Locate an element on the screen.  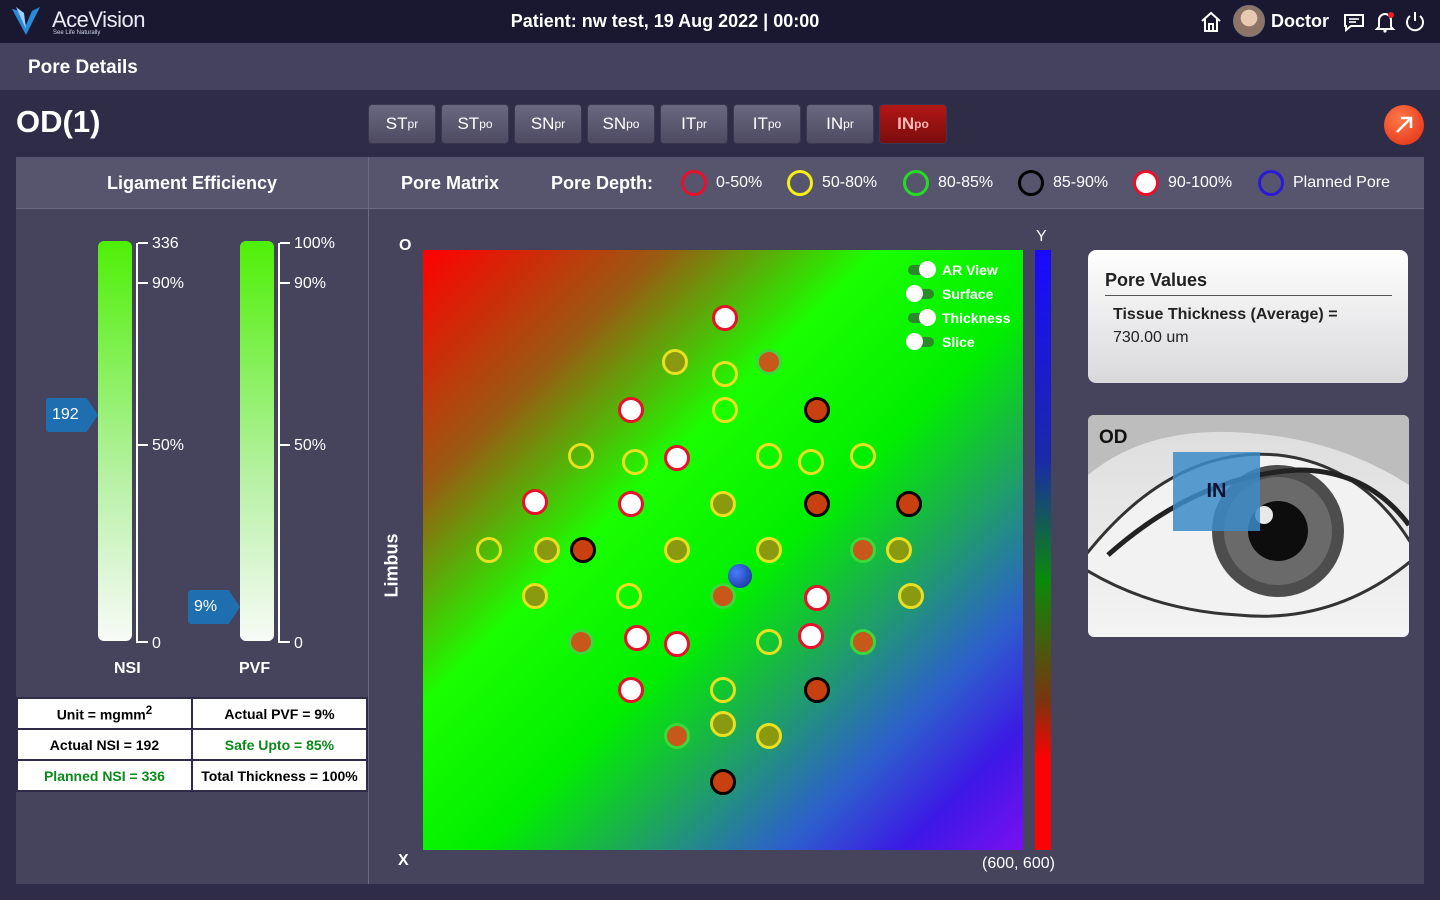
nsi-tick-top is located at coordinates (143, 243).